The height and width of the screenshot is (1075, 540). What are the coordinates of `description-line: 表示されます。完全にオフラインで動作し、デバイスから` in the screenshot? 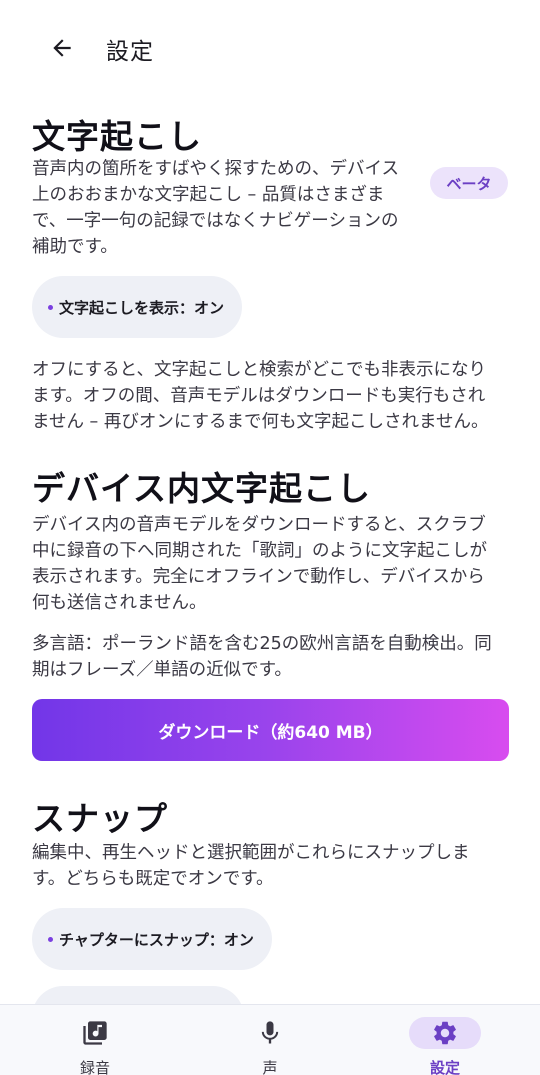 It's located at (258, 577).